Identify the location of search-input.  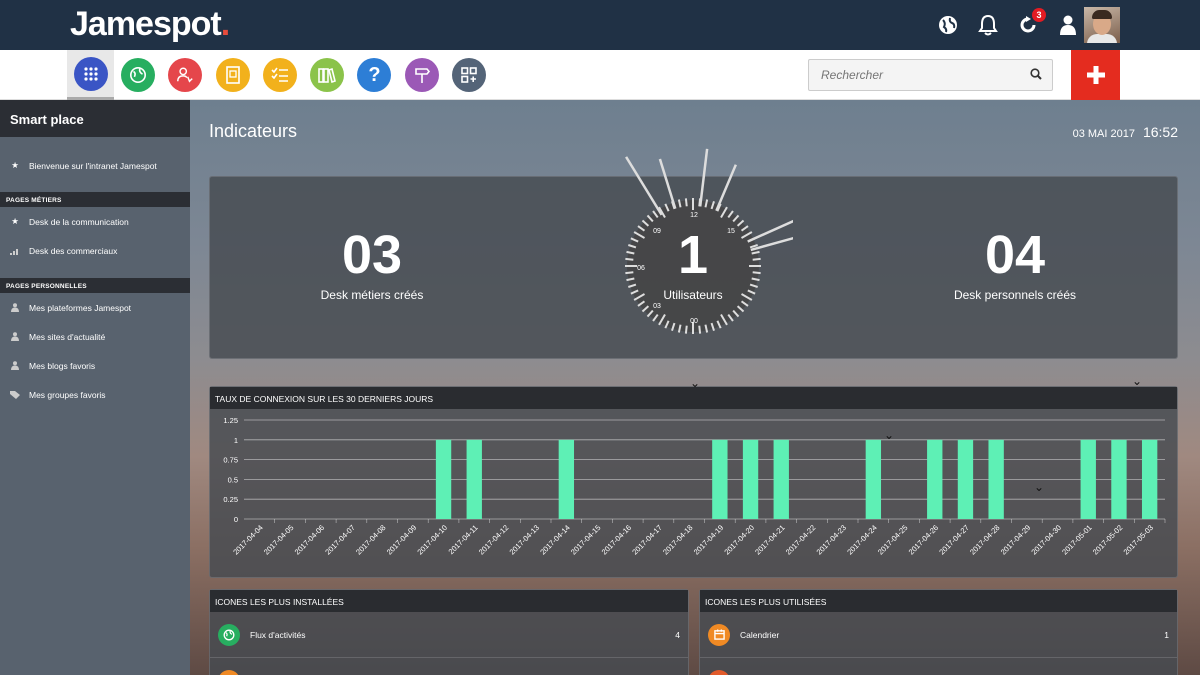
(914, 75).